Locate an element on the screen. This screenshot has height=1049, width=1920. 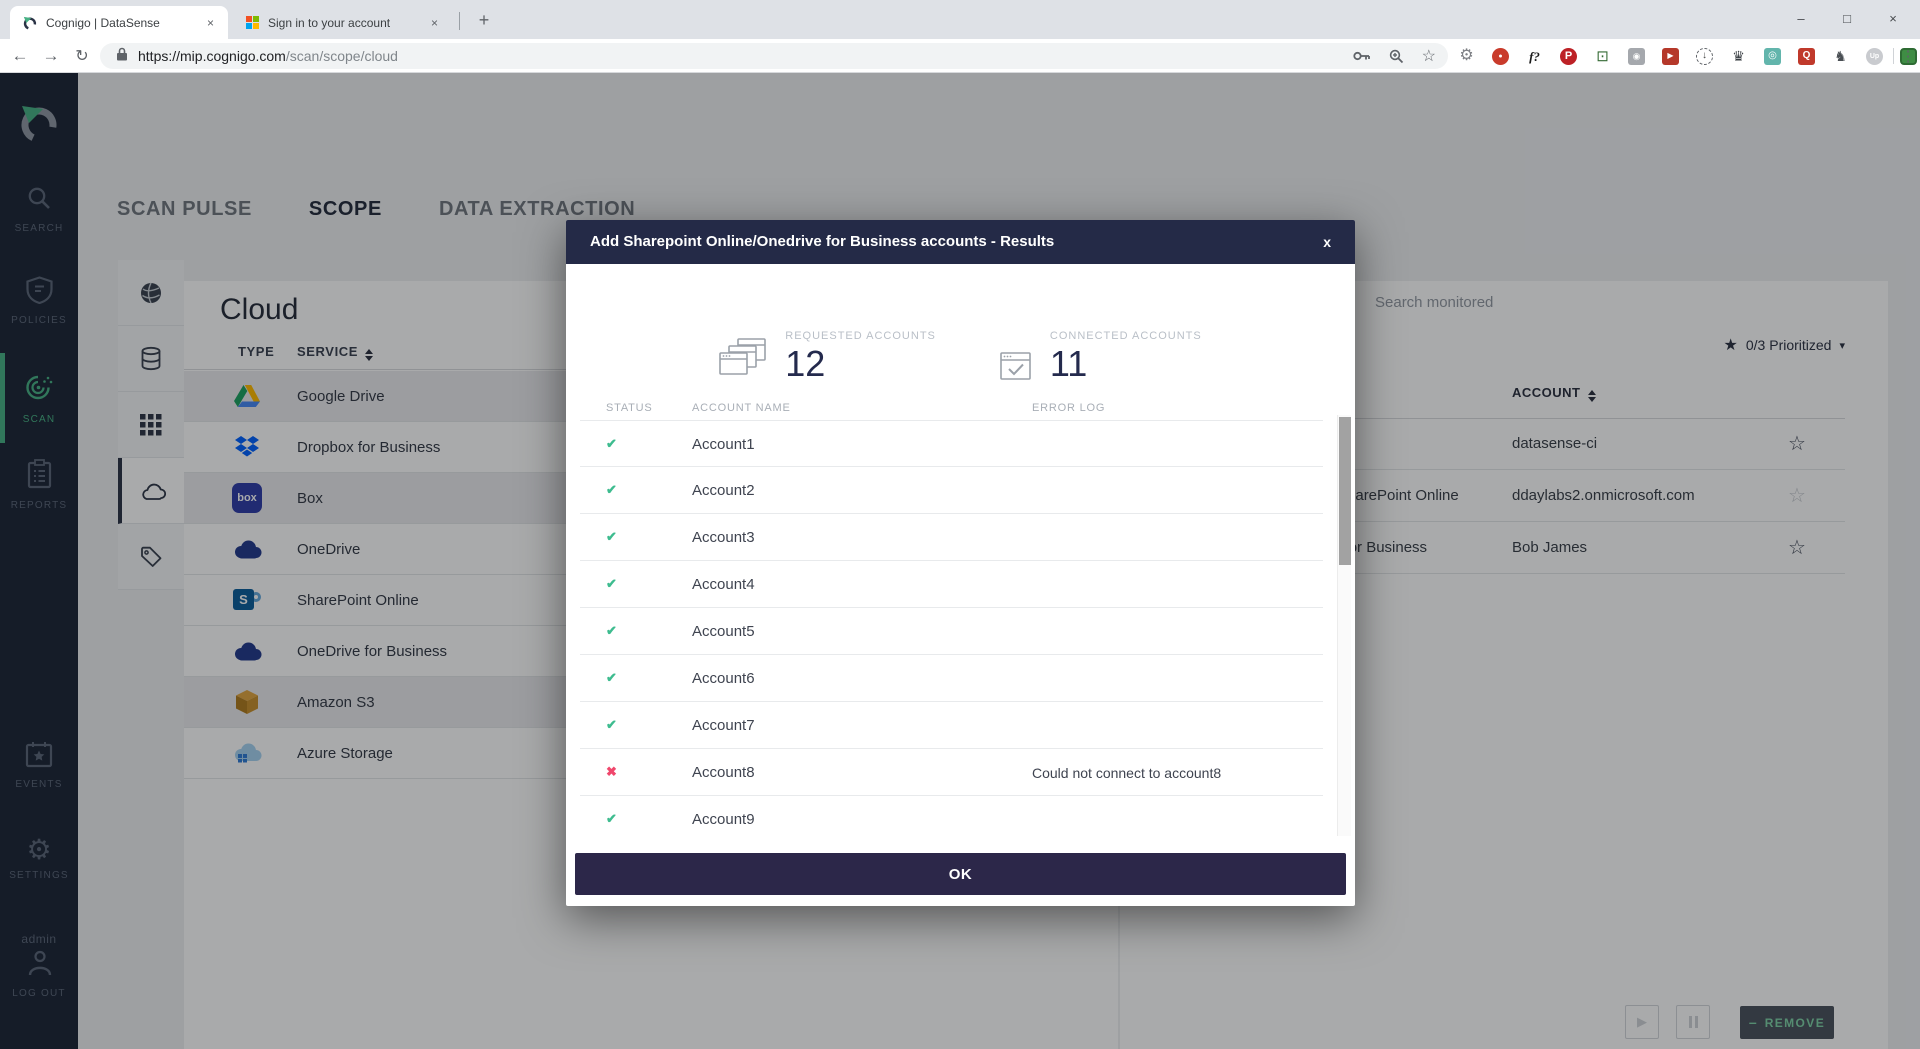
ok-button: OK is located at coordinates (960, 874).